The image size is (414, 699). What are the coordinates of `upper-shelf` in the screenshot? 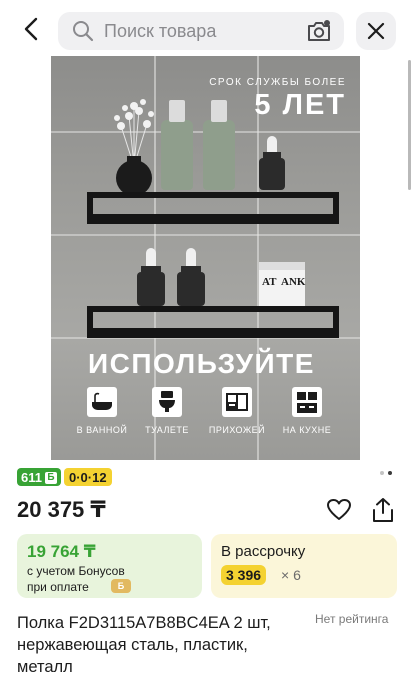 It's located at (213, 195).